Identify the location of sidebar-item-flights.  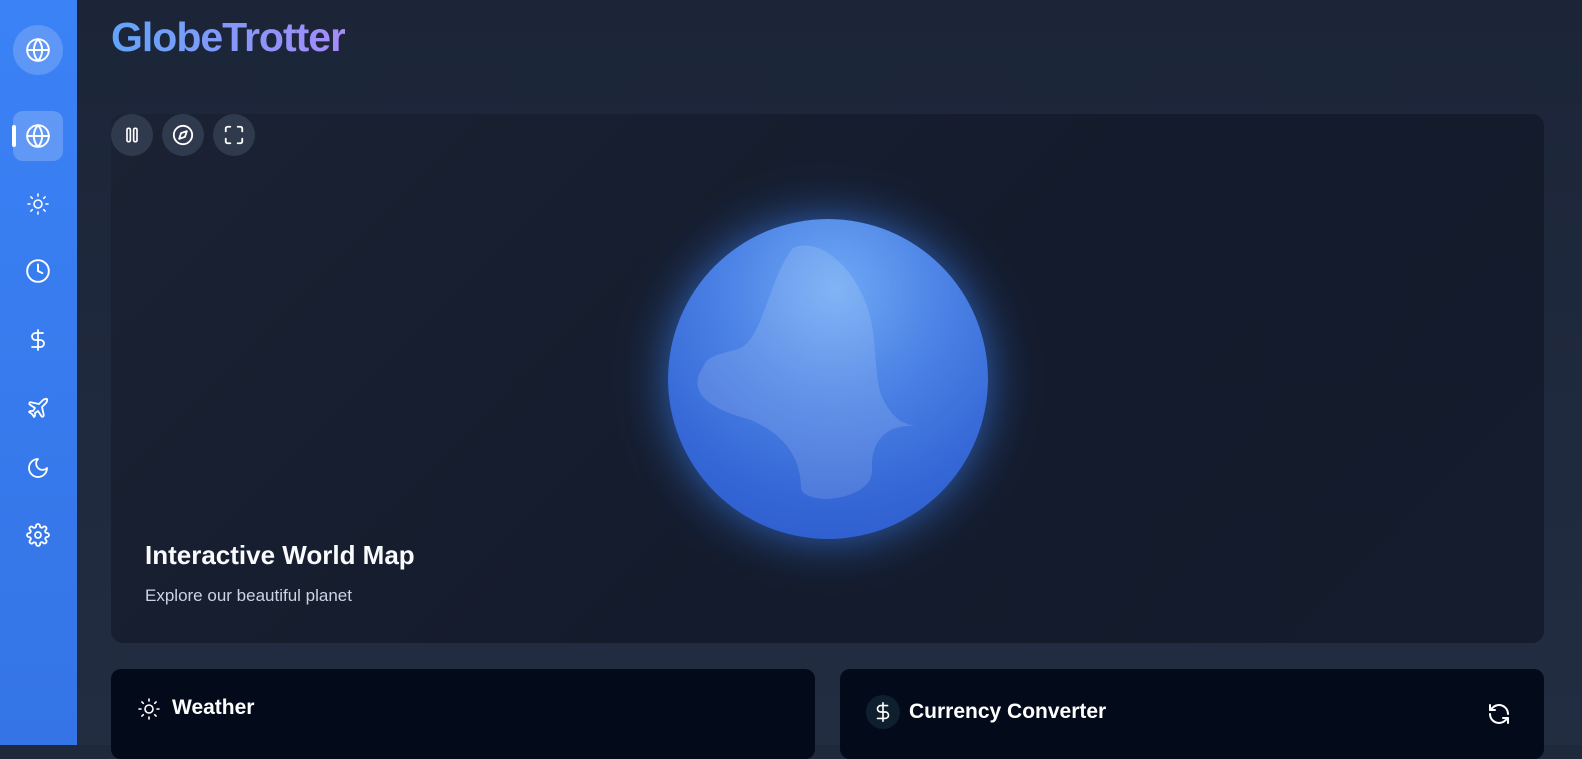
(38, 408).